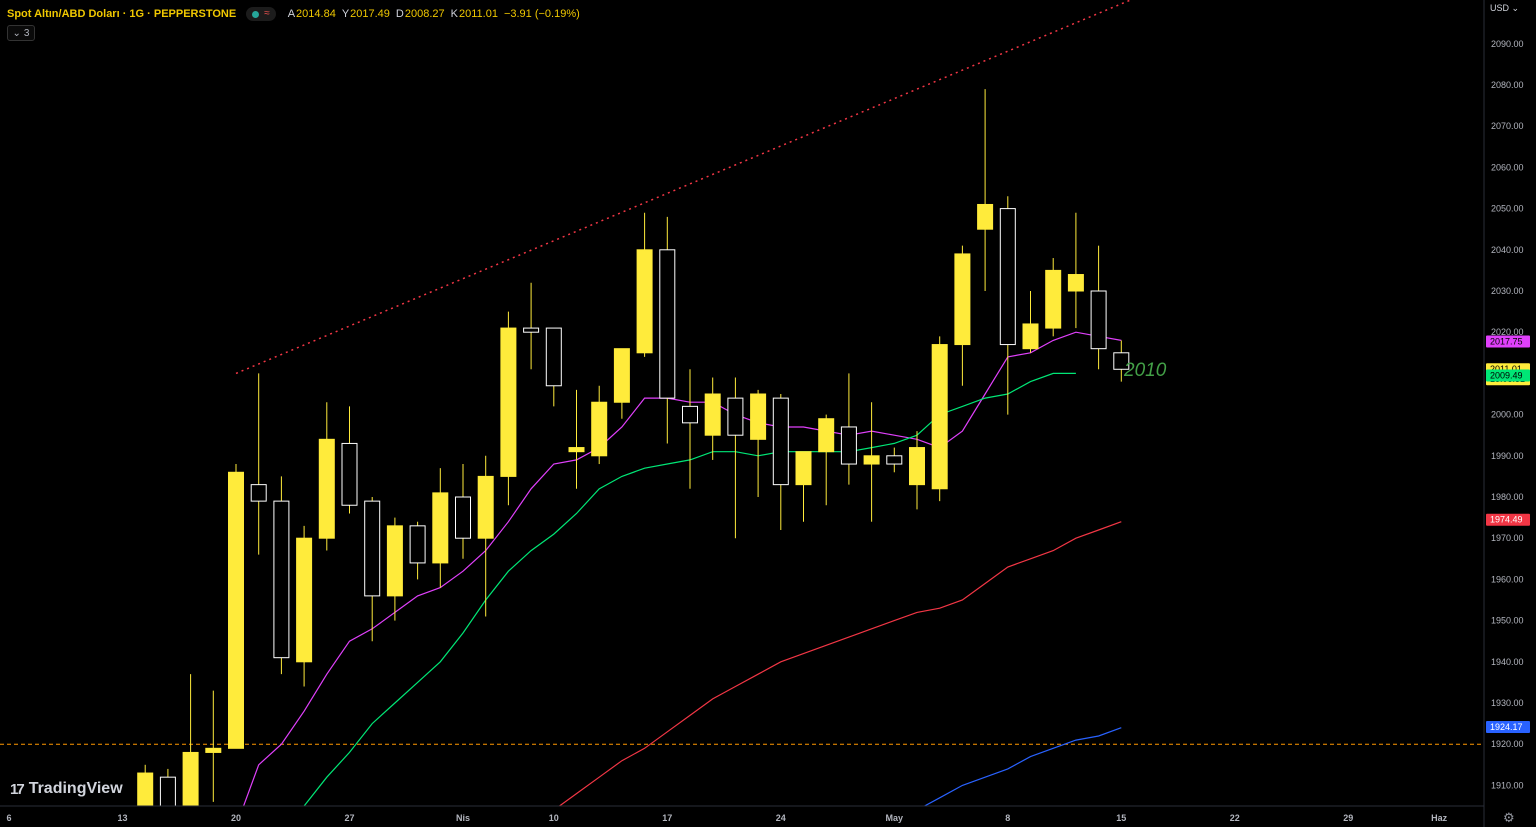 This screenshot has width=1536, height=827. I want to click on price-tick-label: 2000.00, so click(1507, 415).